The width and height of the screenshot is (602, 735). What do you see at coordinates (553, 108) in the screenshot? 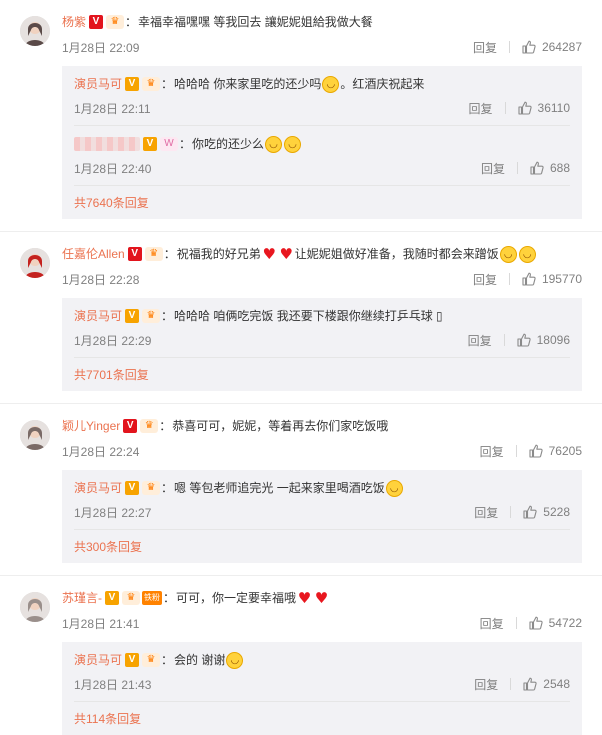
I see `like-count: 36110` at bounding box center [553, 108].